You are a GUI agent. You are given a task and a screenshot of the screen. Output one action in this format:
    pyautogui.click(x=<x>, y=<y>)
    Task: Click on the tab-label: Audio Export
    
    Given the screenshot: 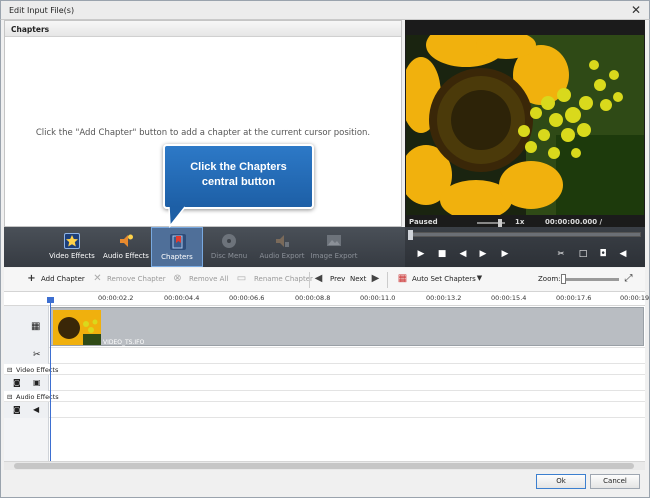 What is the action you would take?
    pyautogui.click(x=282, y=256)
    